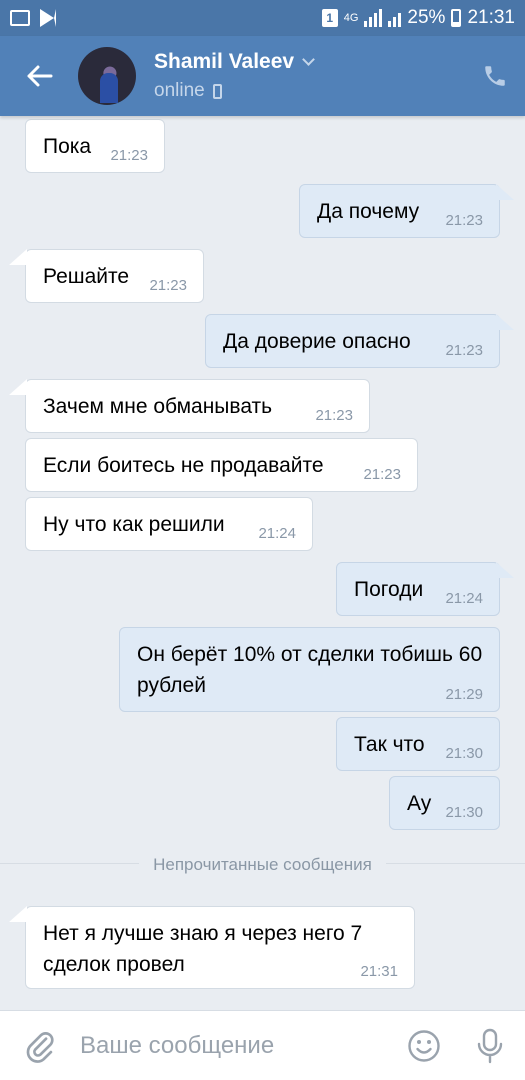 This screenshot has width=525, height=1080. I want to click on contact-status: online, so click(179, 90).